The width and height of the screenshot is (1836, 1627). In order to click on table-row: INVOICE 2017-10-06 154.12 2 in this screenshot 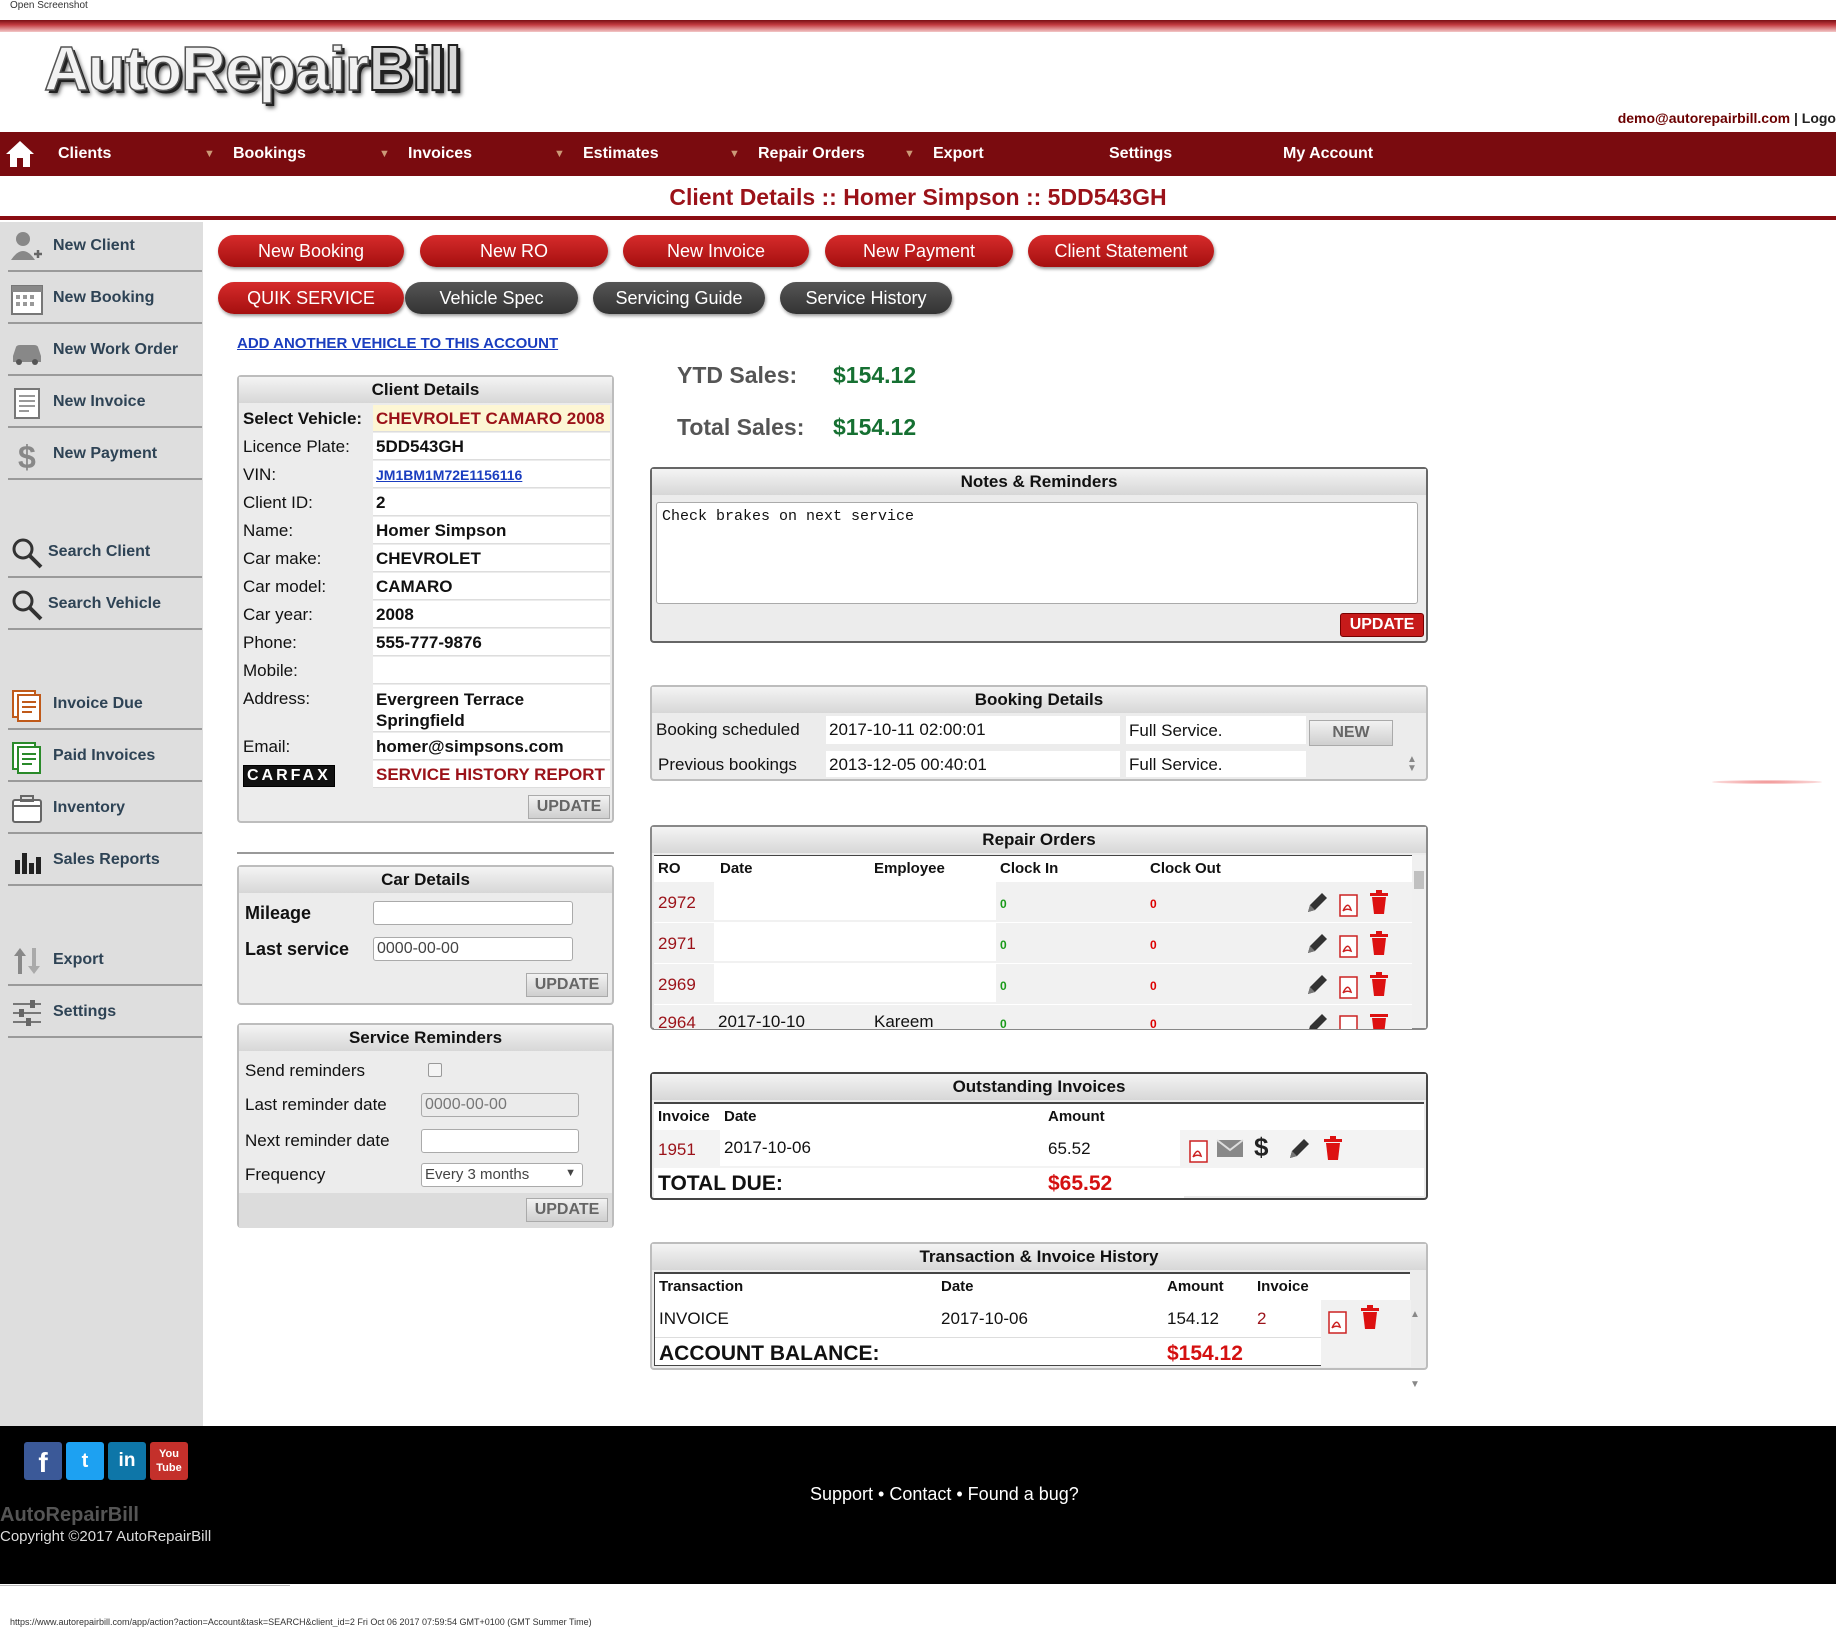, I will do `click(1033, 1319)`.